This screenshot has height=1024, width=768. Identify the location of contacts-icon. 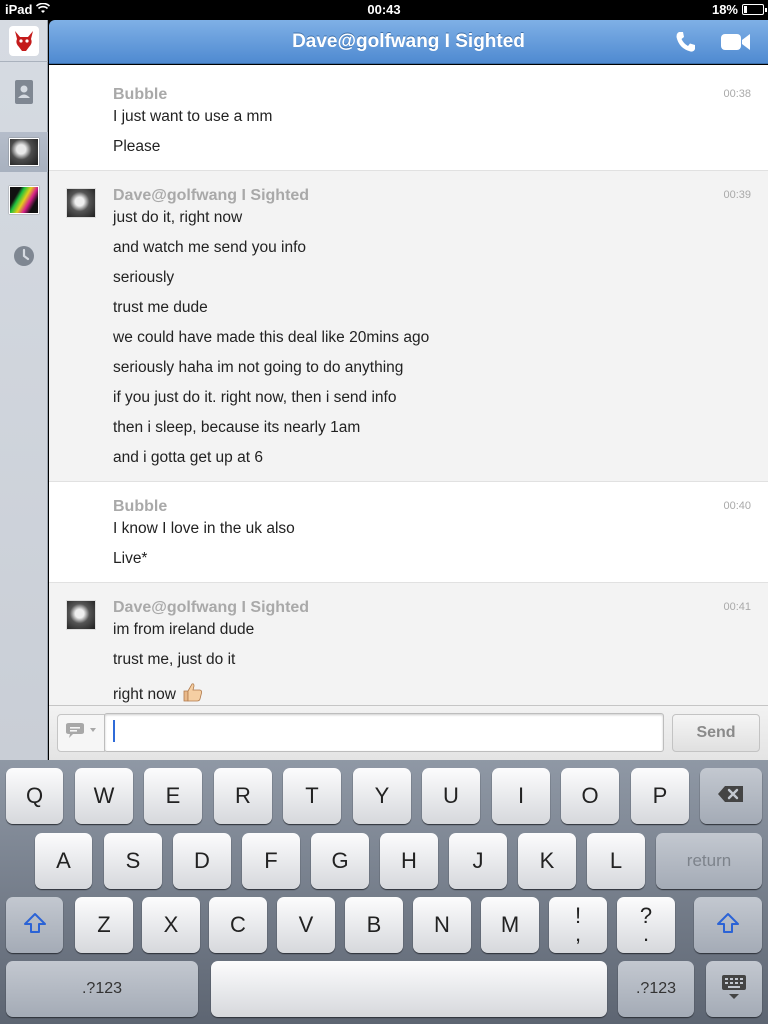
(24, 92).